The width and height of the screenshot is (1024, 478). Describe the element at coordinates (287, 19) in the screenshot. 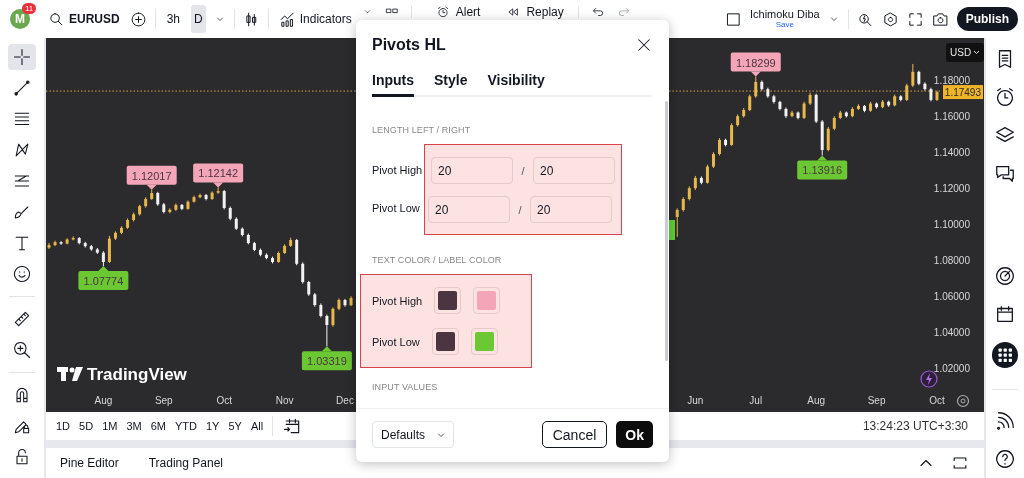

I see `chart-icon` at that location.